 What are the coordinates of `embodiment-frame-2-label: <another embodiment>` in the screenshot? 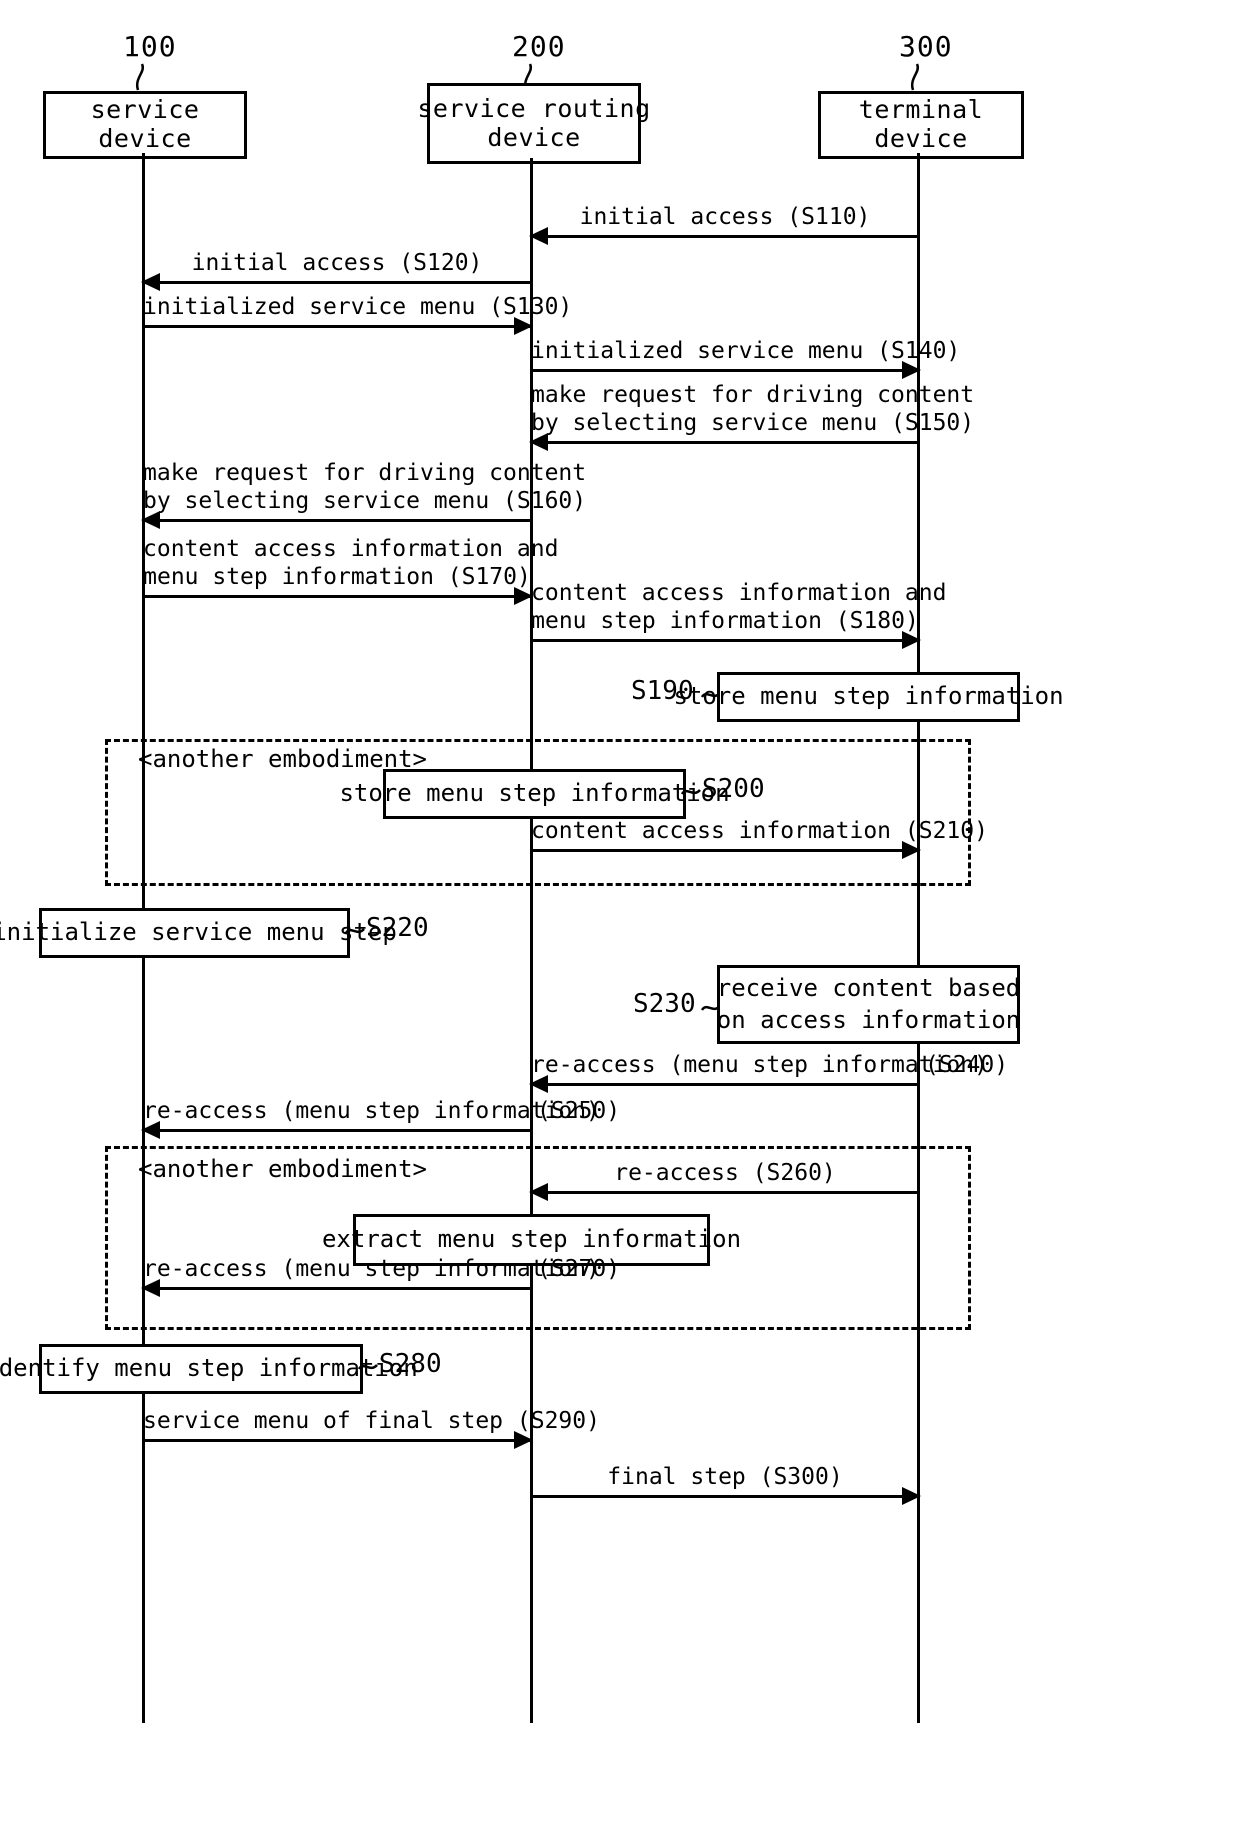 It's located at (282, 1169).